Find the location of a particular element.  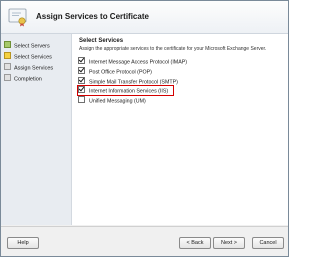

section-title: Select Services is located at coordinates (101, 41).